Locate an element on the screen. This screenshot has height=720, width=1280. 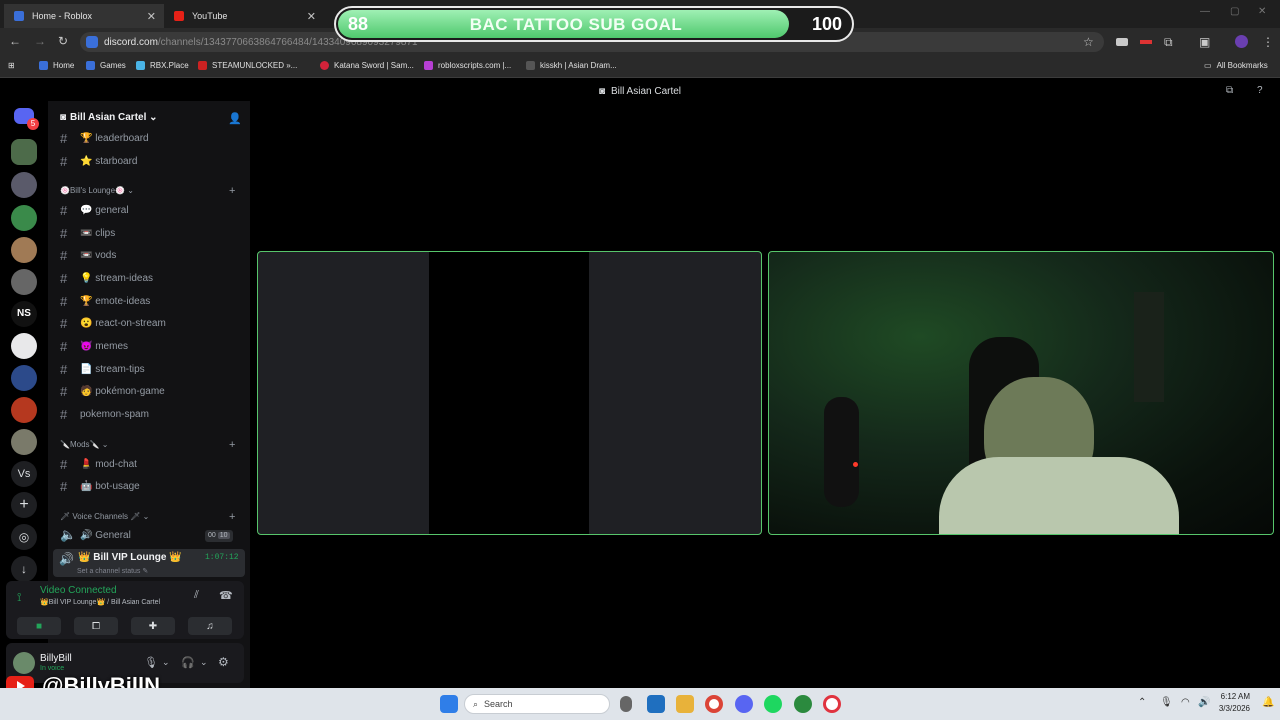
forward-icon: → is located at coordinates (40, 41).